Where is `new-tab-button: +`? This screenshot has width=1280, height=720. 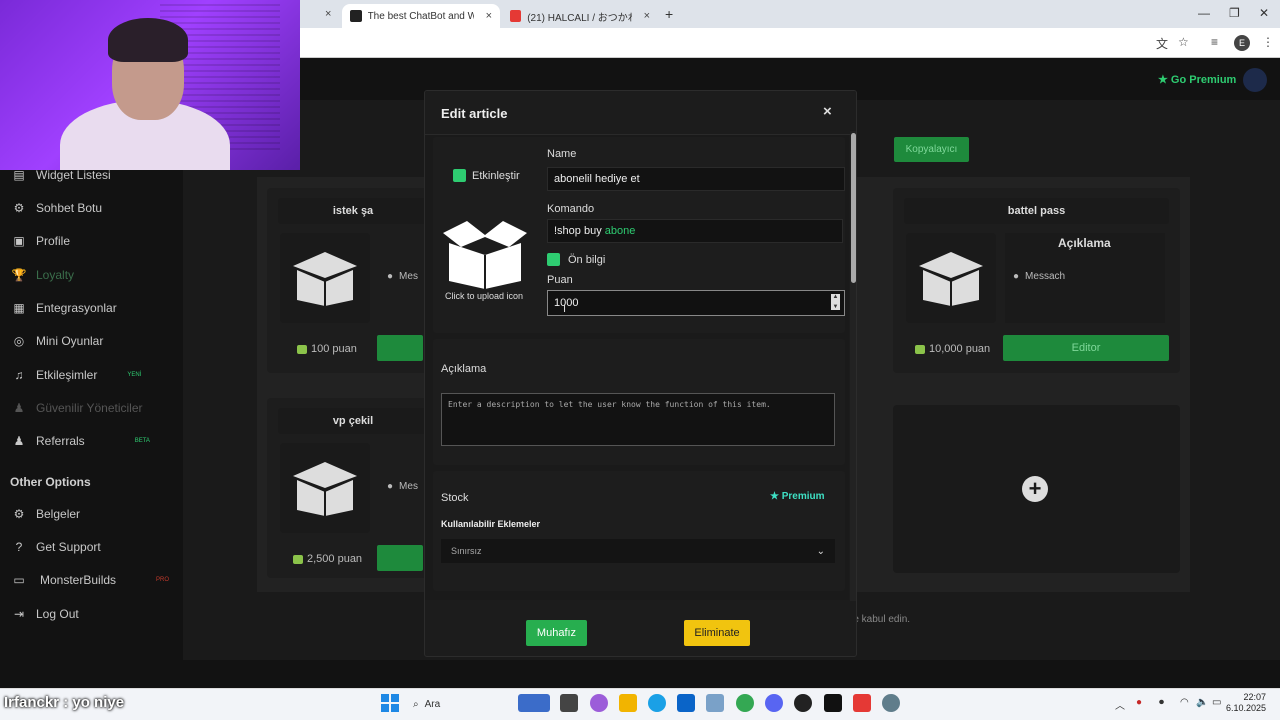 new-tab-button: + is located at coordinates (669, 14).